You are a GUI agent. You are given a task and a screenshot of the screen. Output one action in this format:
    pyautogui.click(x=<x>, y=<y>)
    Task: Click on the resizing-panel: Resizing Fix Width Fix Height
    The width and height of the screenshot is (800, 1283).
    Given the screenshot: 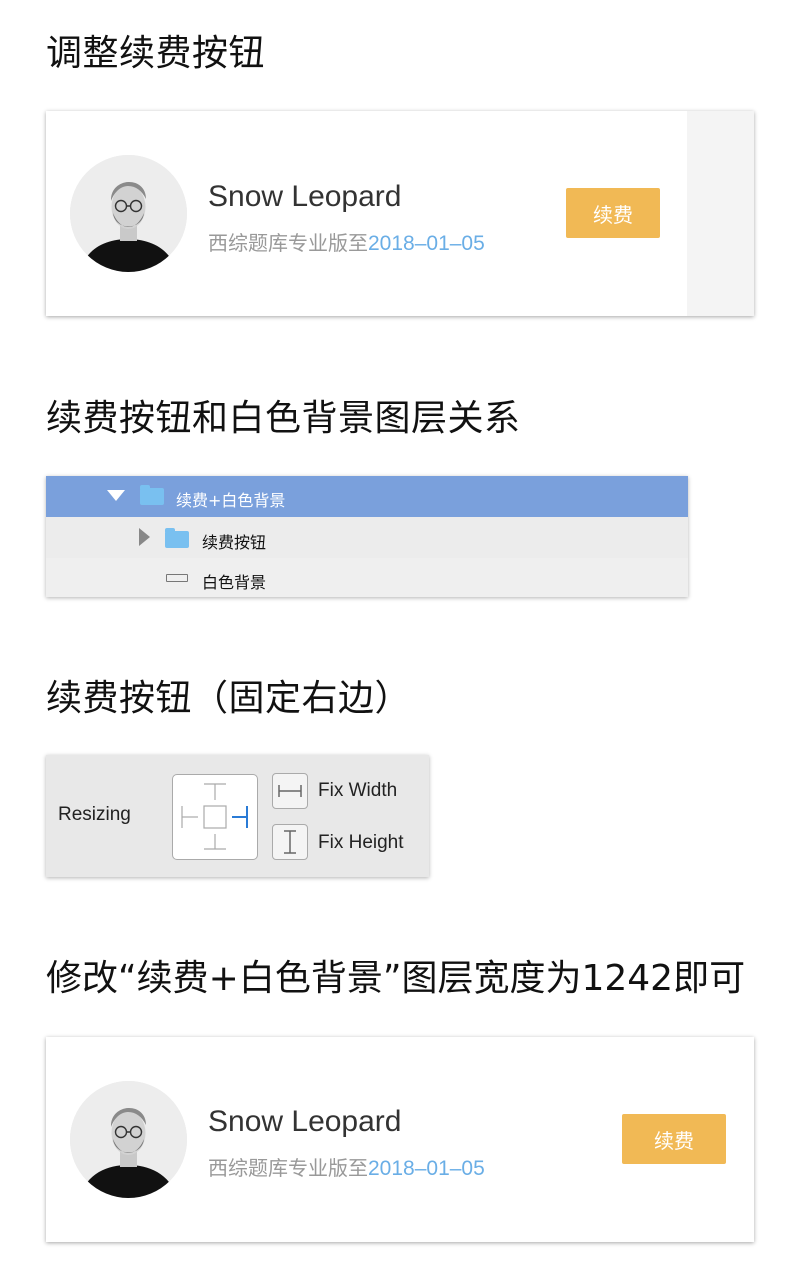 What is the action you would take?
    pyautogui.click(x=237, y=816)
    